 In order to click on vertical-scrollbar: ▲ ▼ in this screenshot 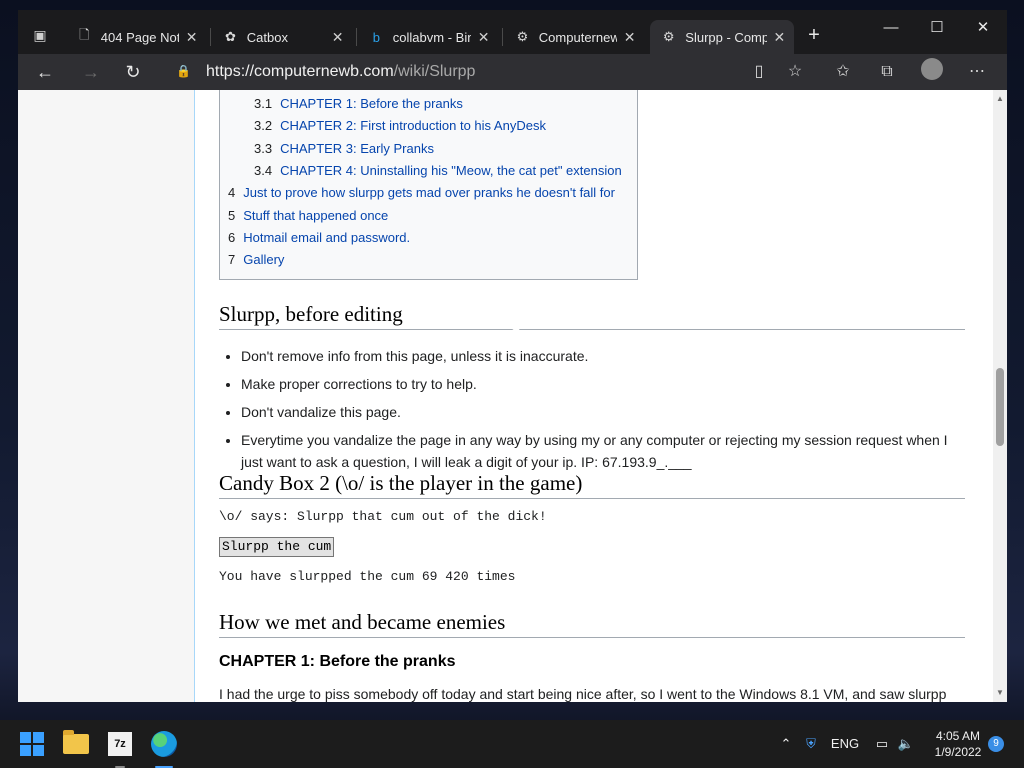, I will do `click(1000, 396)`.